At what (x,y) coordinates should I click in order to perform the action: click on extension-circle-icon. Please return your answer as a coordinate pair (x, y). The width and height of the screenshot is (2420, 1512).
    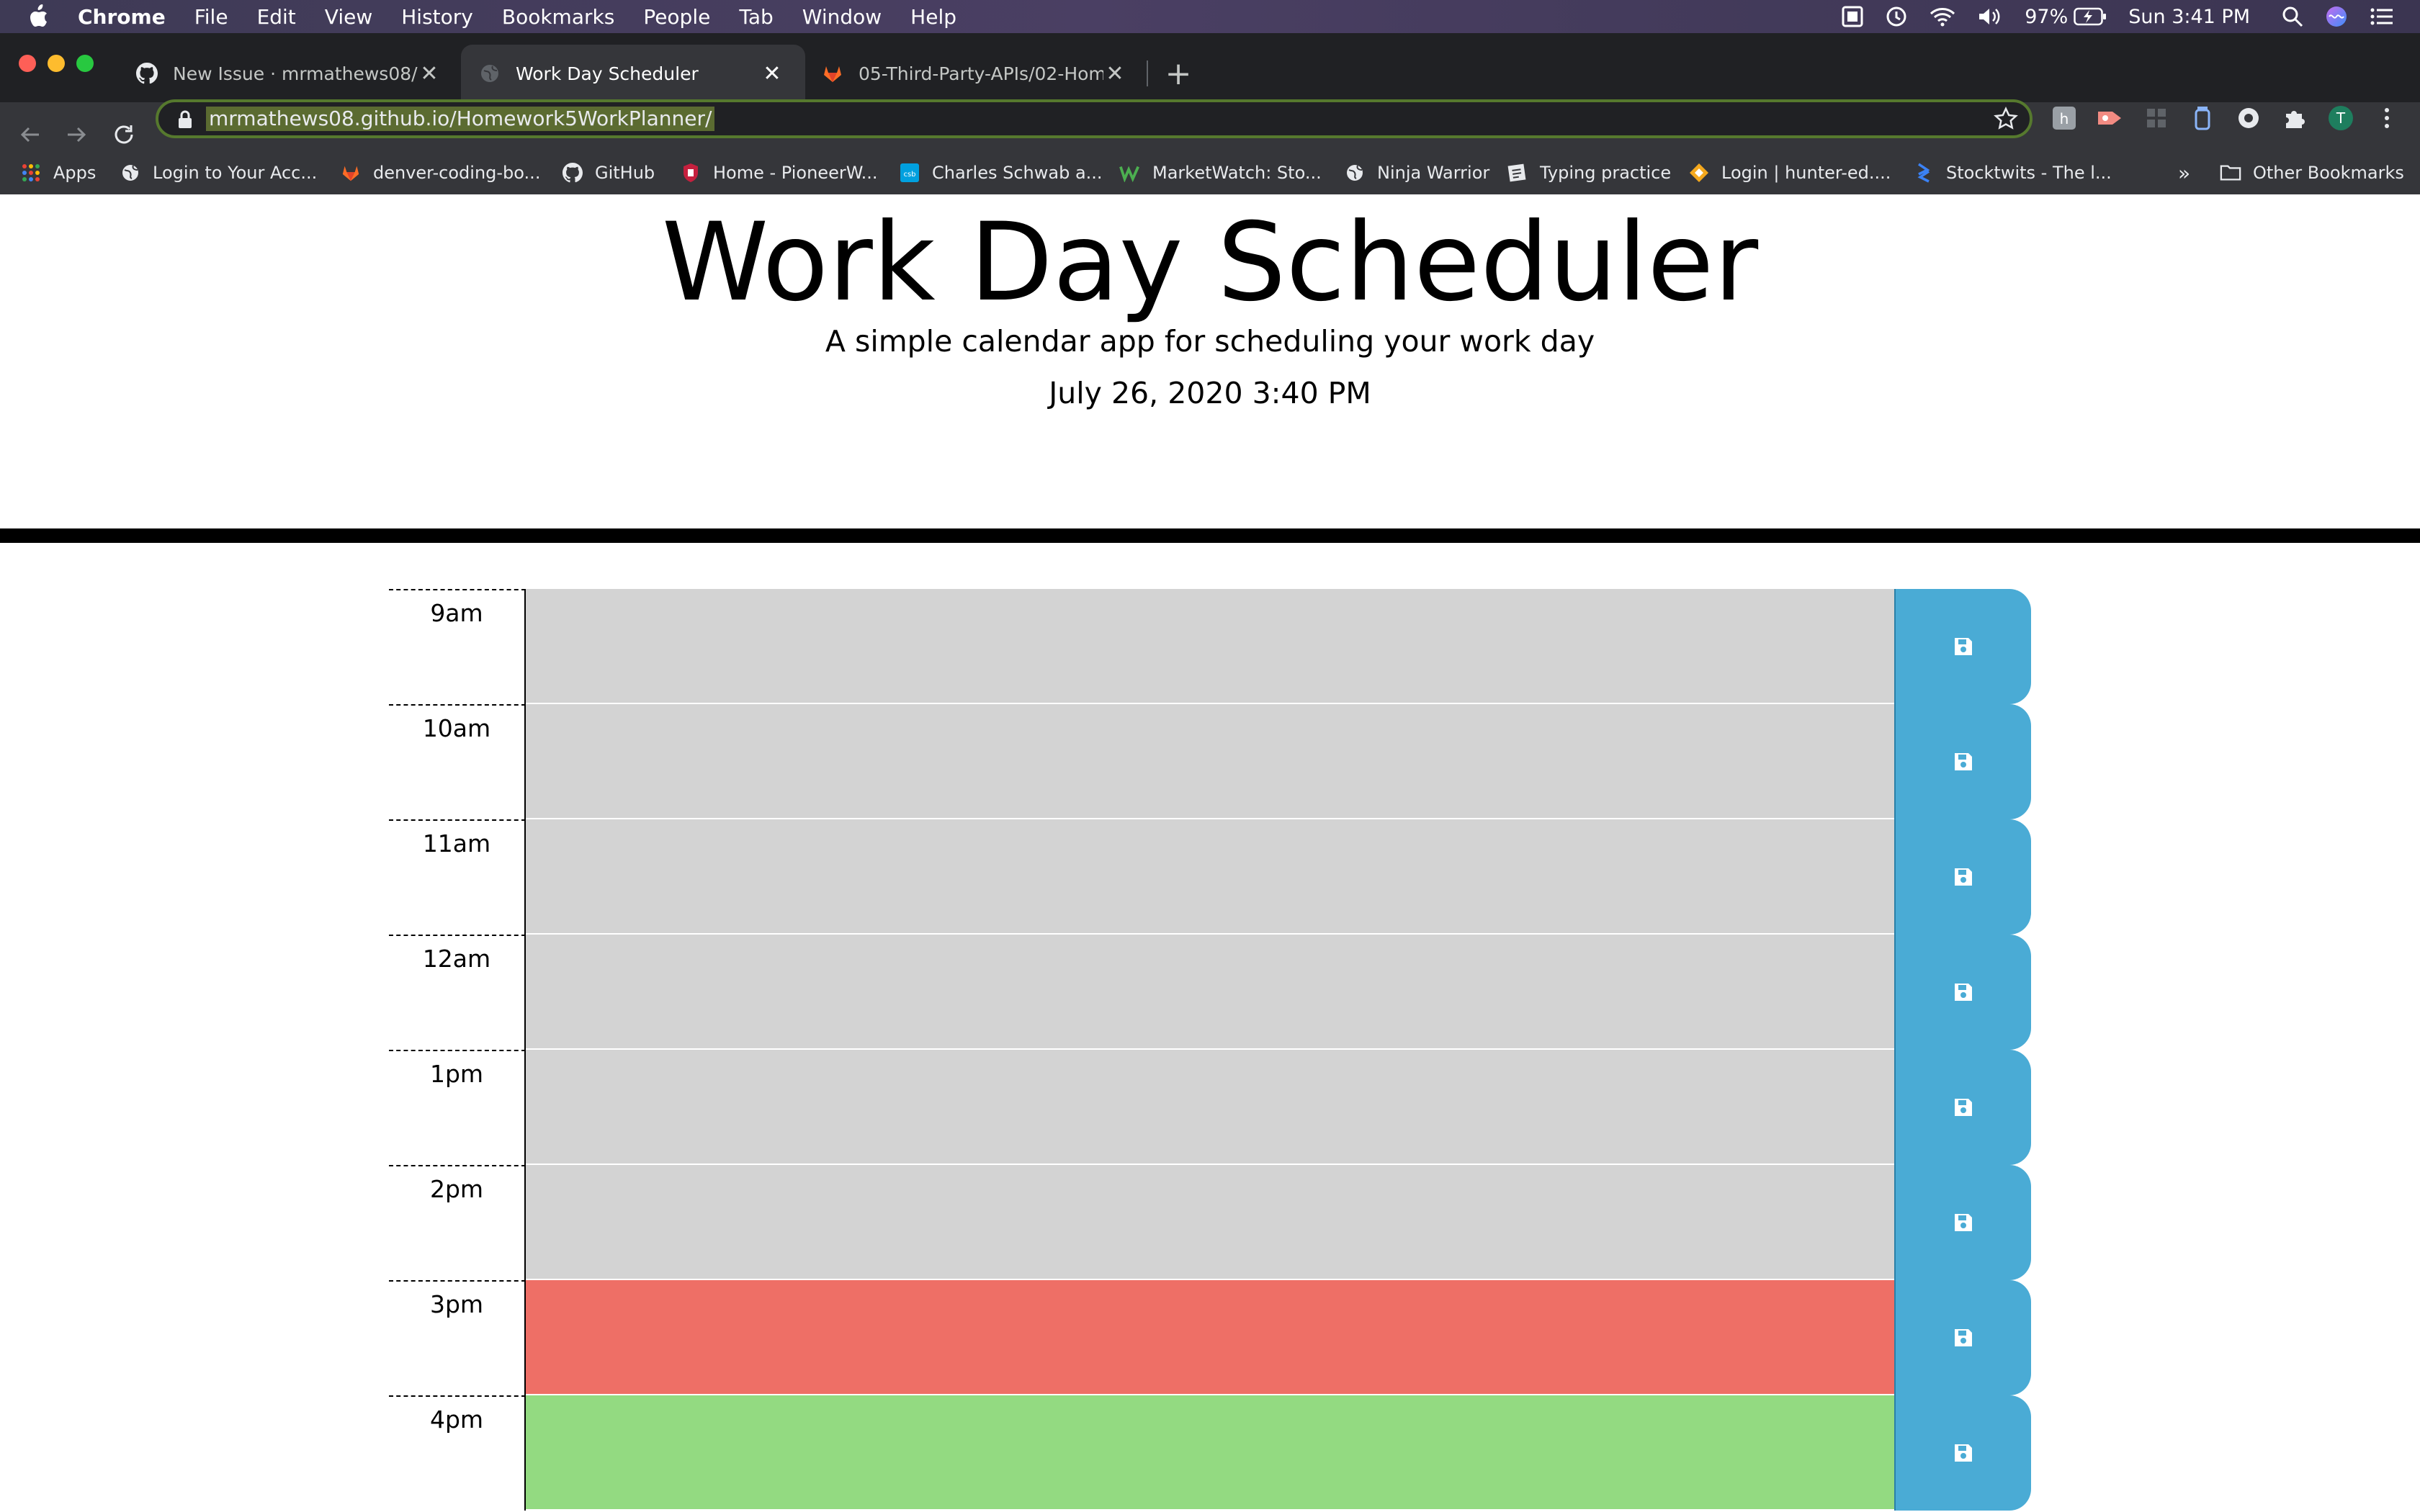
    Looking at the image, I should click on (2248, 118).